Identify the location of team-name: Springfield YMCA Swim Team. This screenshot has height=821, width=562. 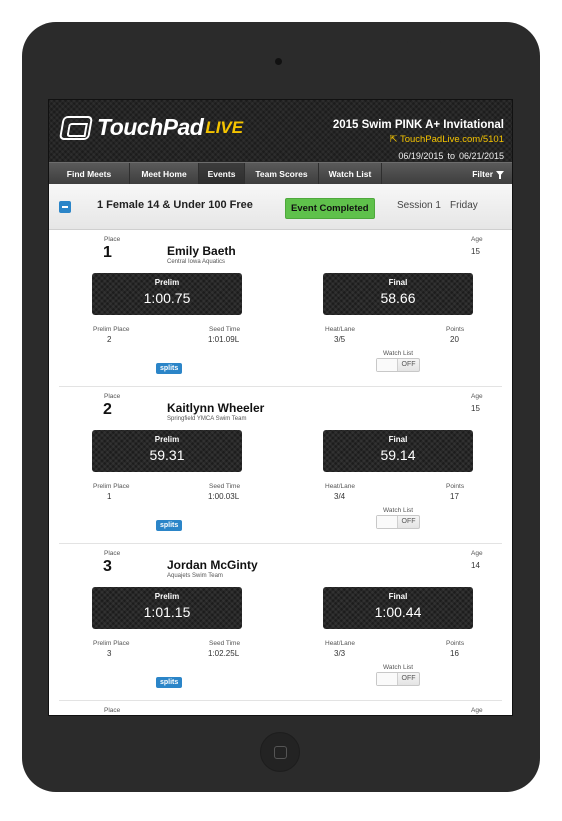
(207, 419).